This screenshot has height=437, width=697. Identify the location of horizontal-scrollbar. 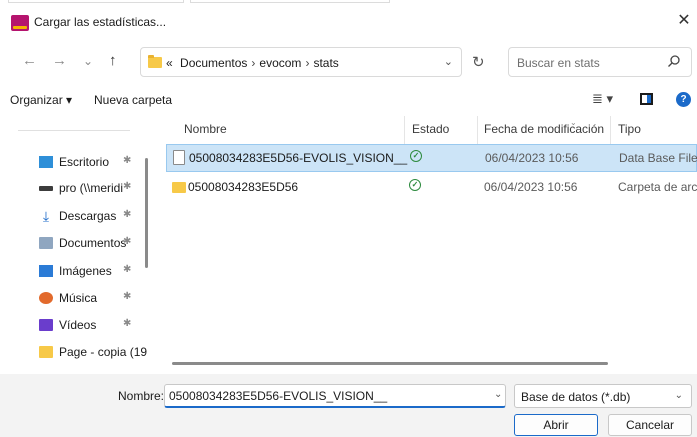
(390, 363).